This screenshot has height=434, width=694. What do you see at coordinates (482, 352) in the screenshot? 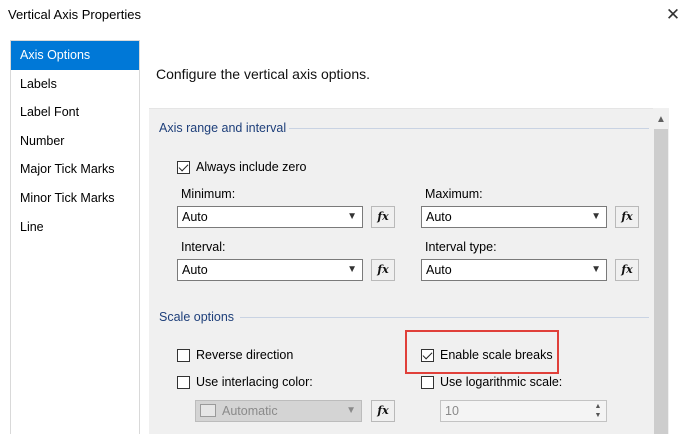
I see `highlight-annotation` at bounding box center [482, 352].